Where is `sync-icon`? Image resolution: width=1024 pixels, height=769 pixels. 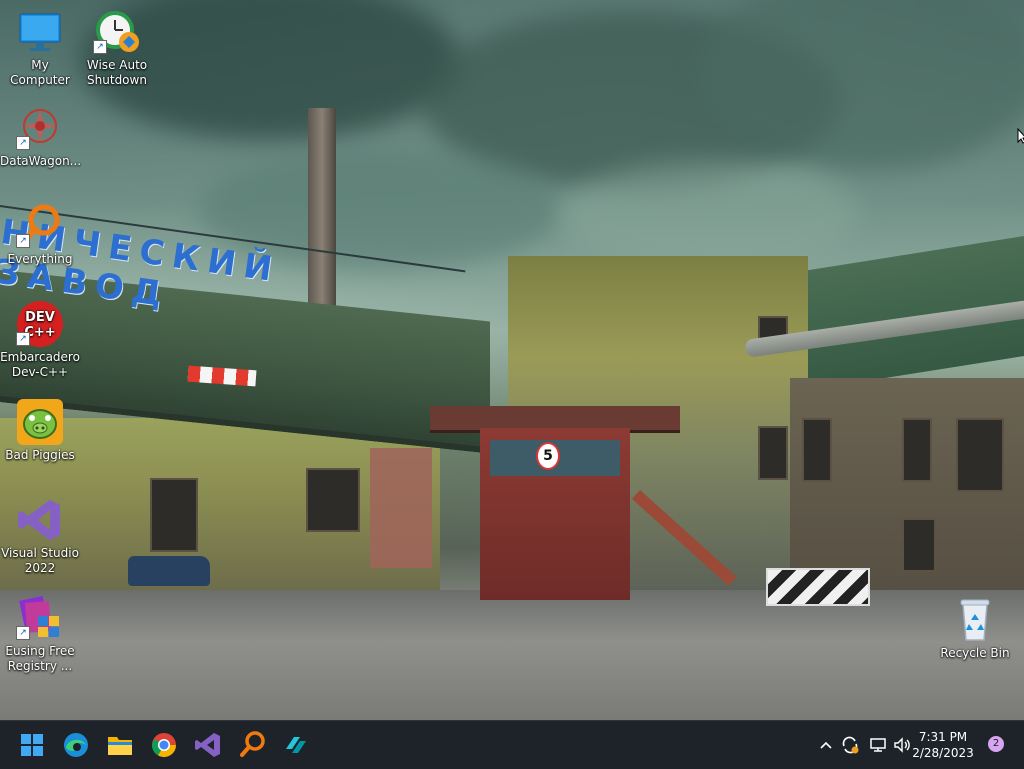 sync-icon is located at coordinates (850, 745).